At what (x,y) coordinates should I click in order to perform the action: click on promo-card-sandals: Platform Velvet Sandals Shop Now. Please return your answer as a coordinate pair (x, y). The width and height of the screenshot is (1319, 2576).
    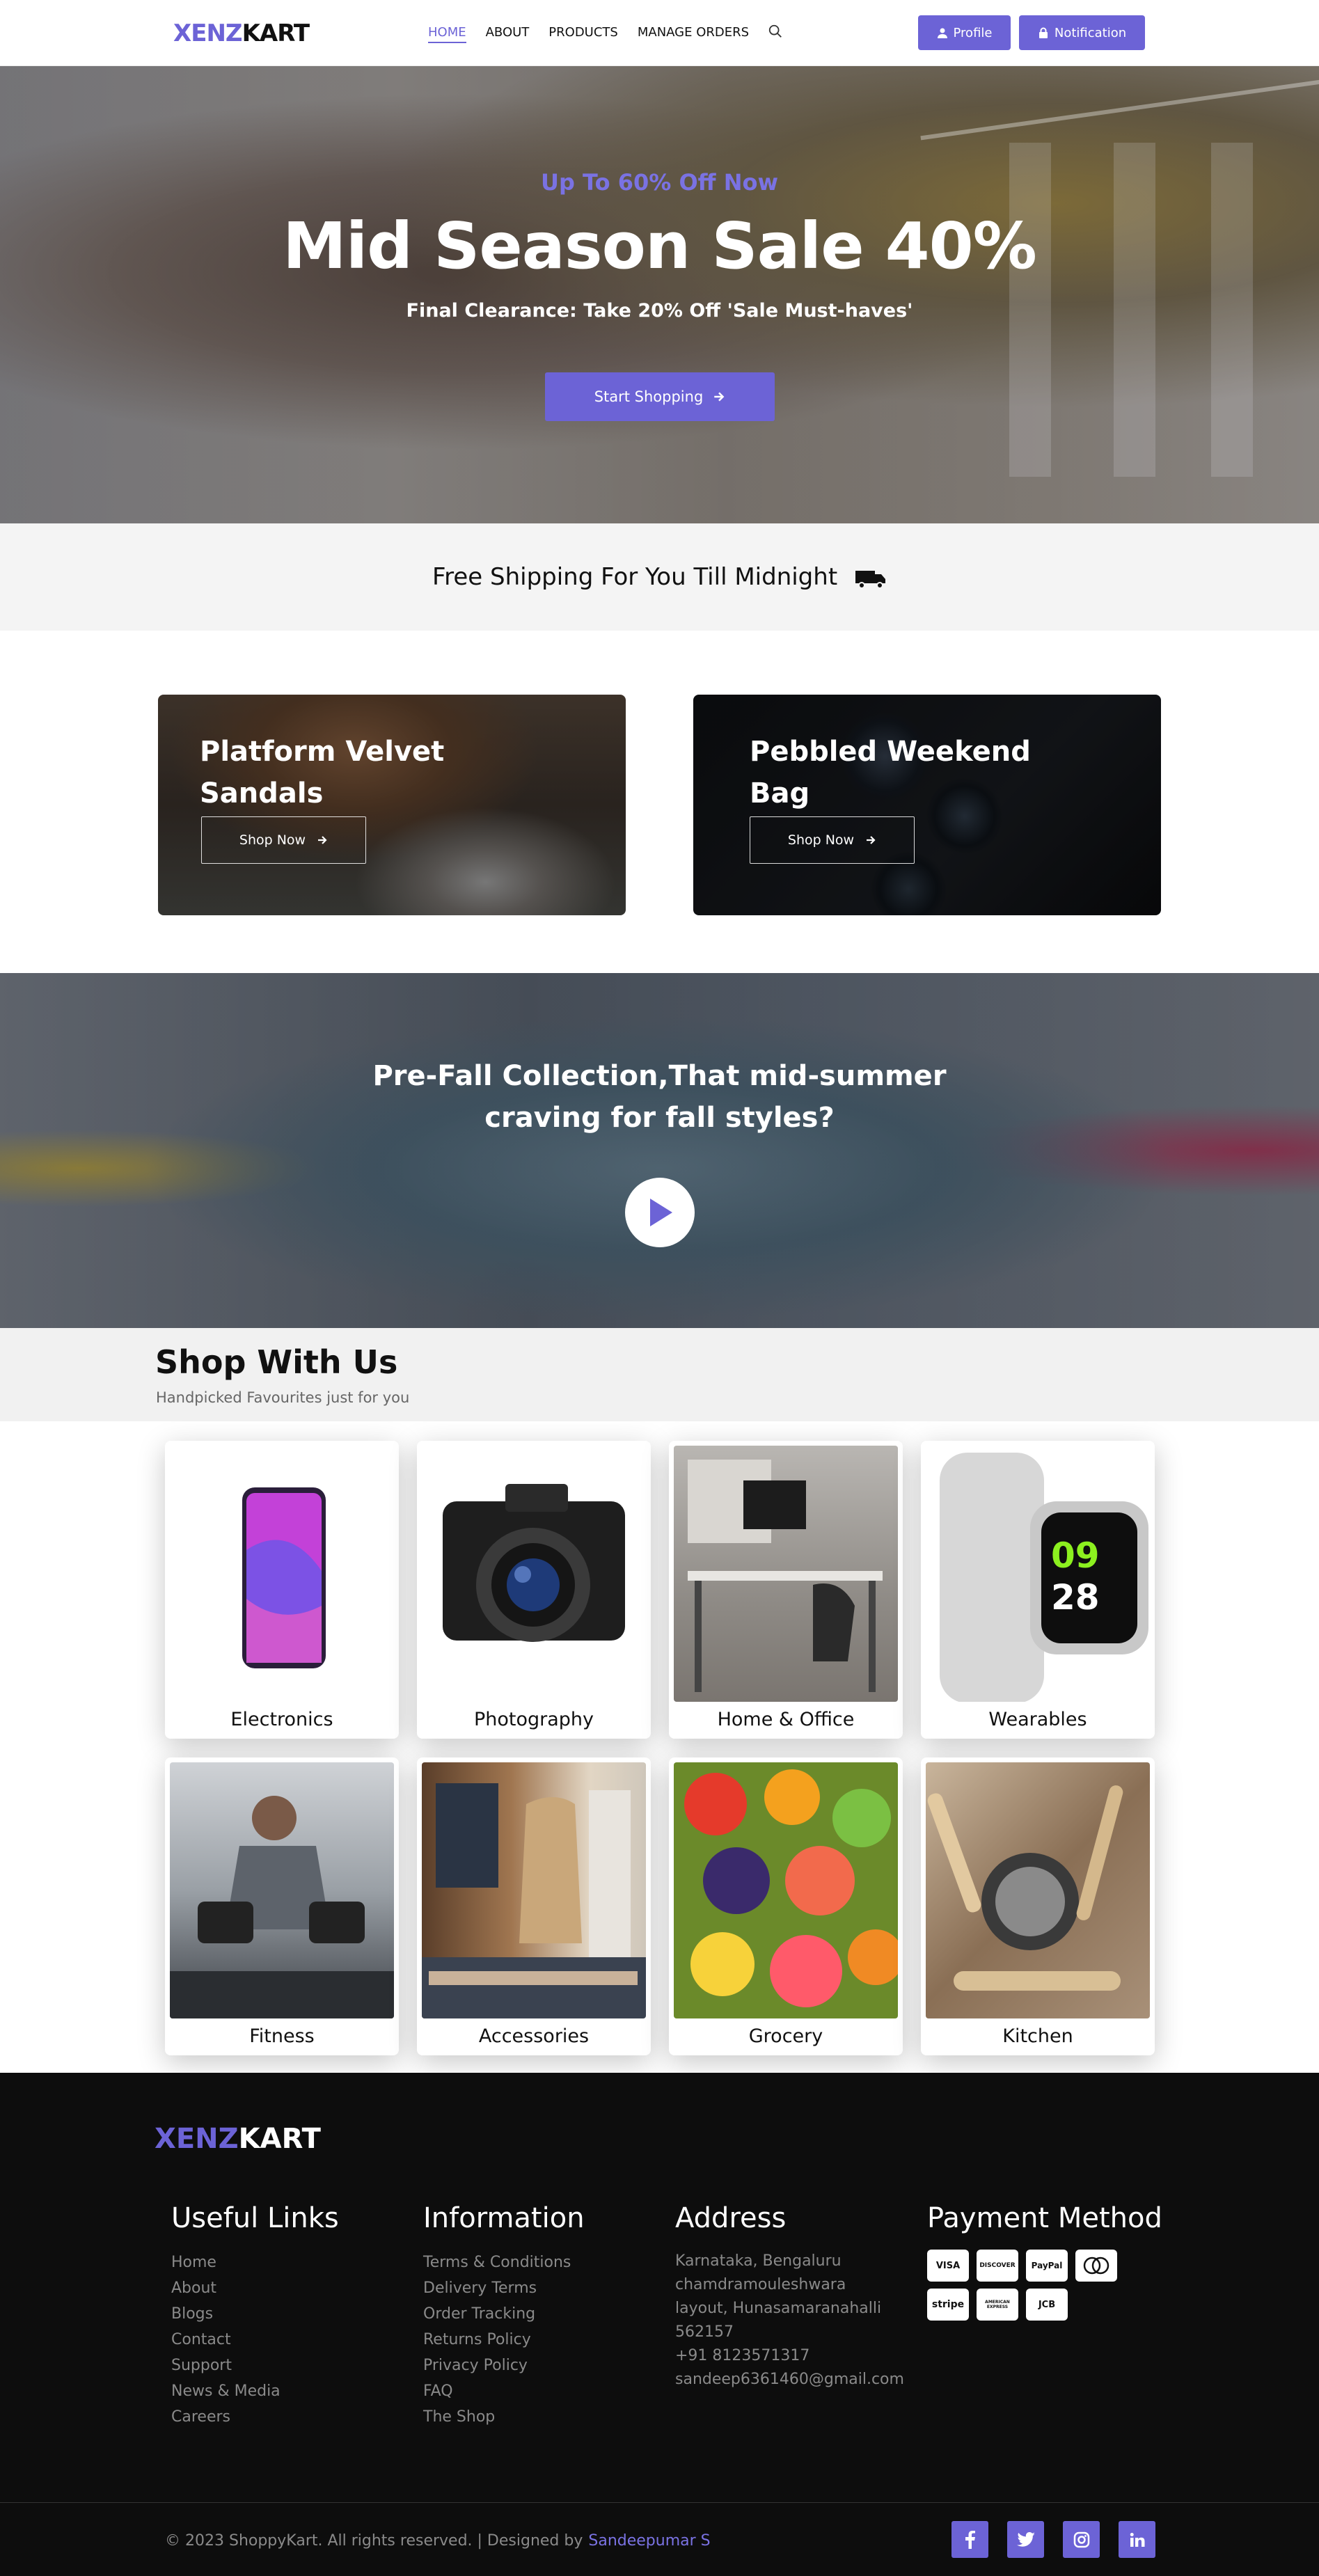
    Looking at the image, I should click on (392, 805).